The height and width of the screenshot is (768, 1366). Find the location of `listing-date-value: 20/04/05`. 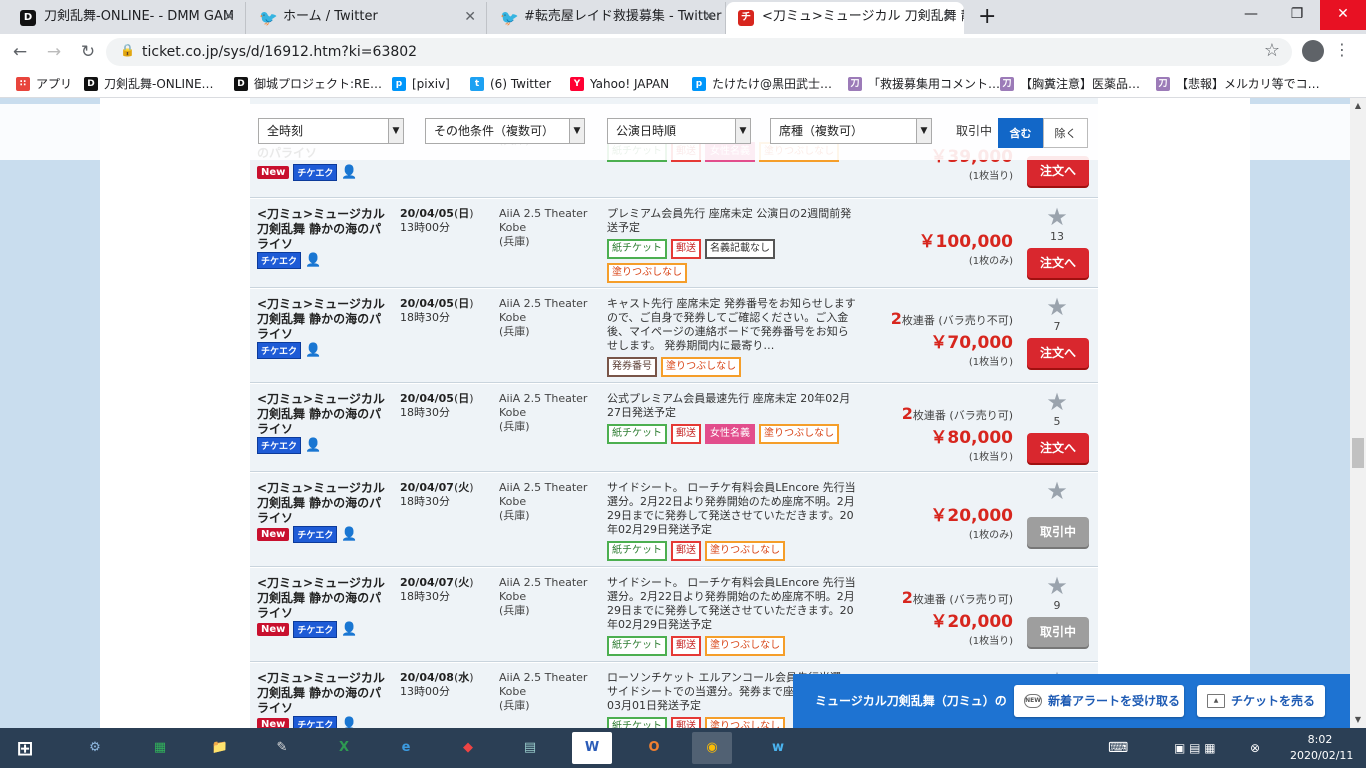

listing-date-value: 20/04/05 is located at coordinates (427, 398).